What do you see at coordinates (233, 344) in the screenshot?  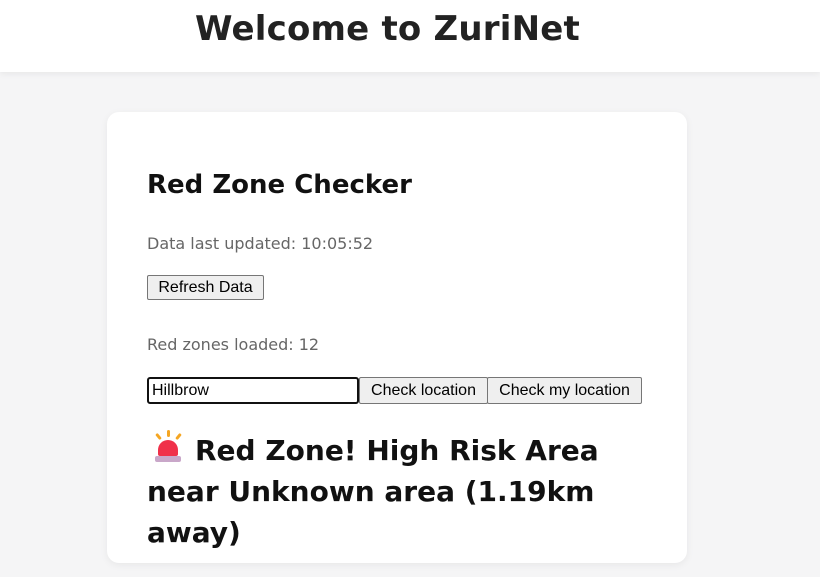 I see `zones-loaded-text: Red zones loaded: 12` at bounding box center [233, 344].